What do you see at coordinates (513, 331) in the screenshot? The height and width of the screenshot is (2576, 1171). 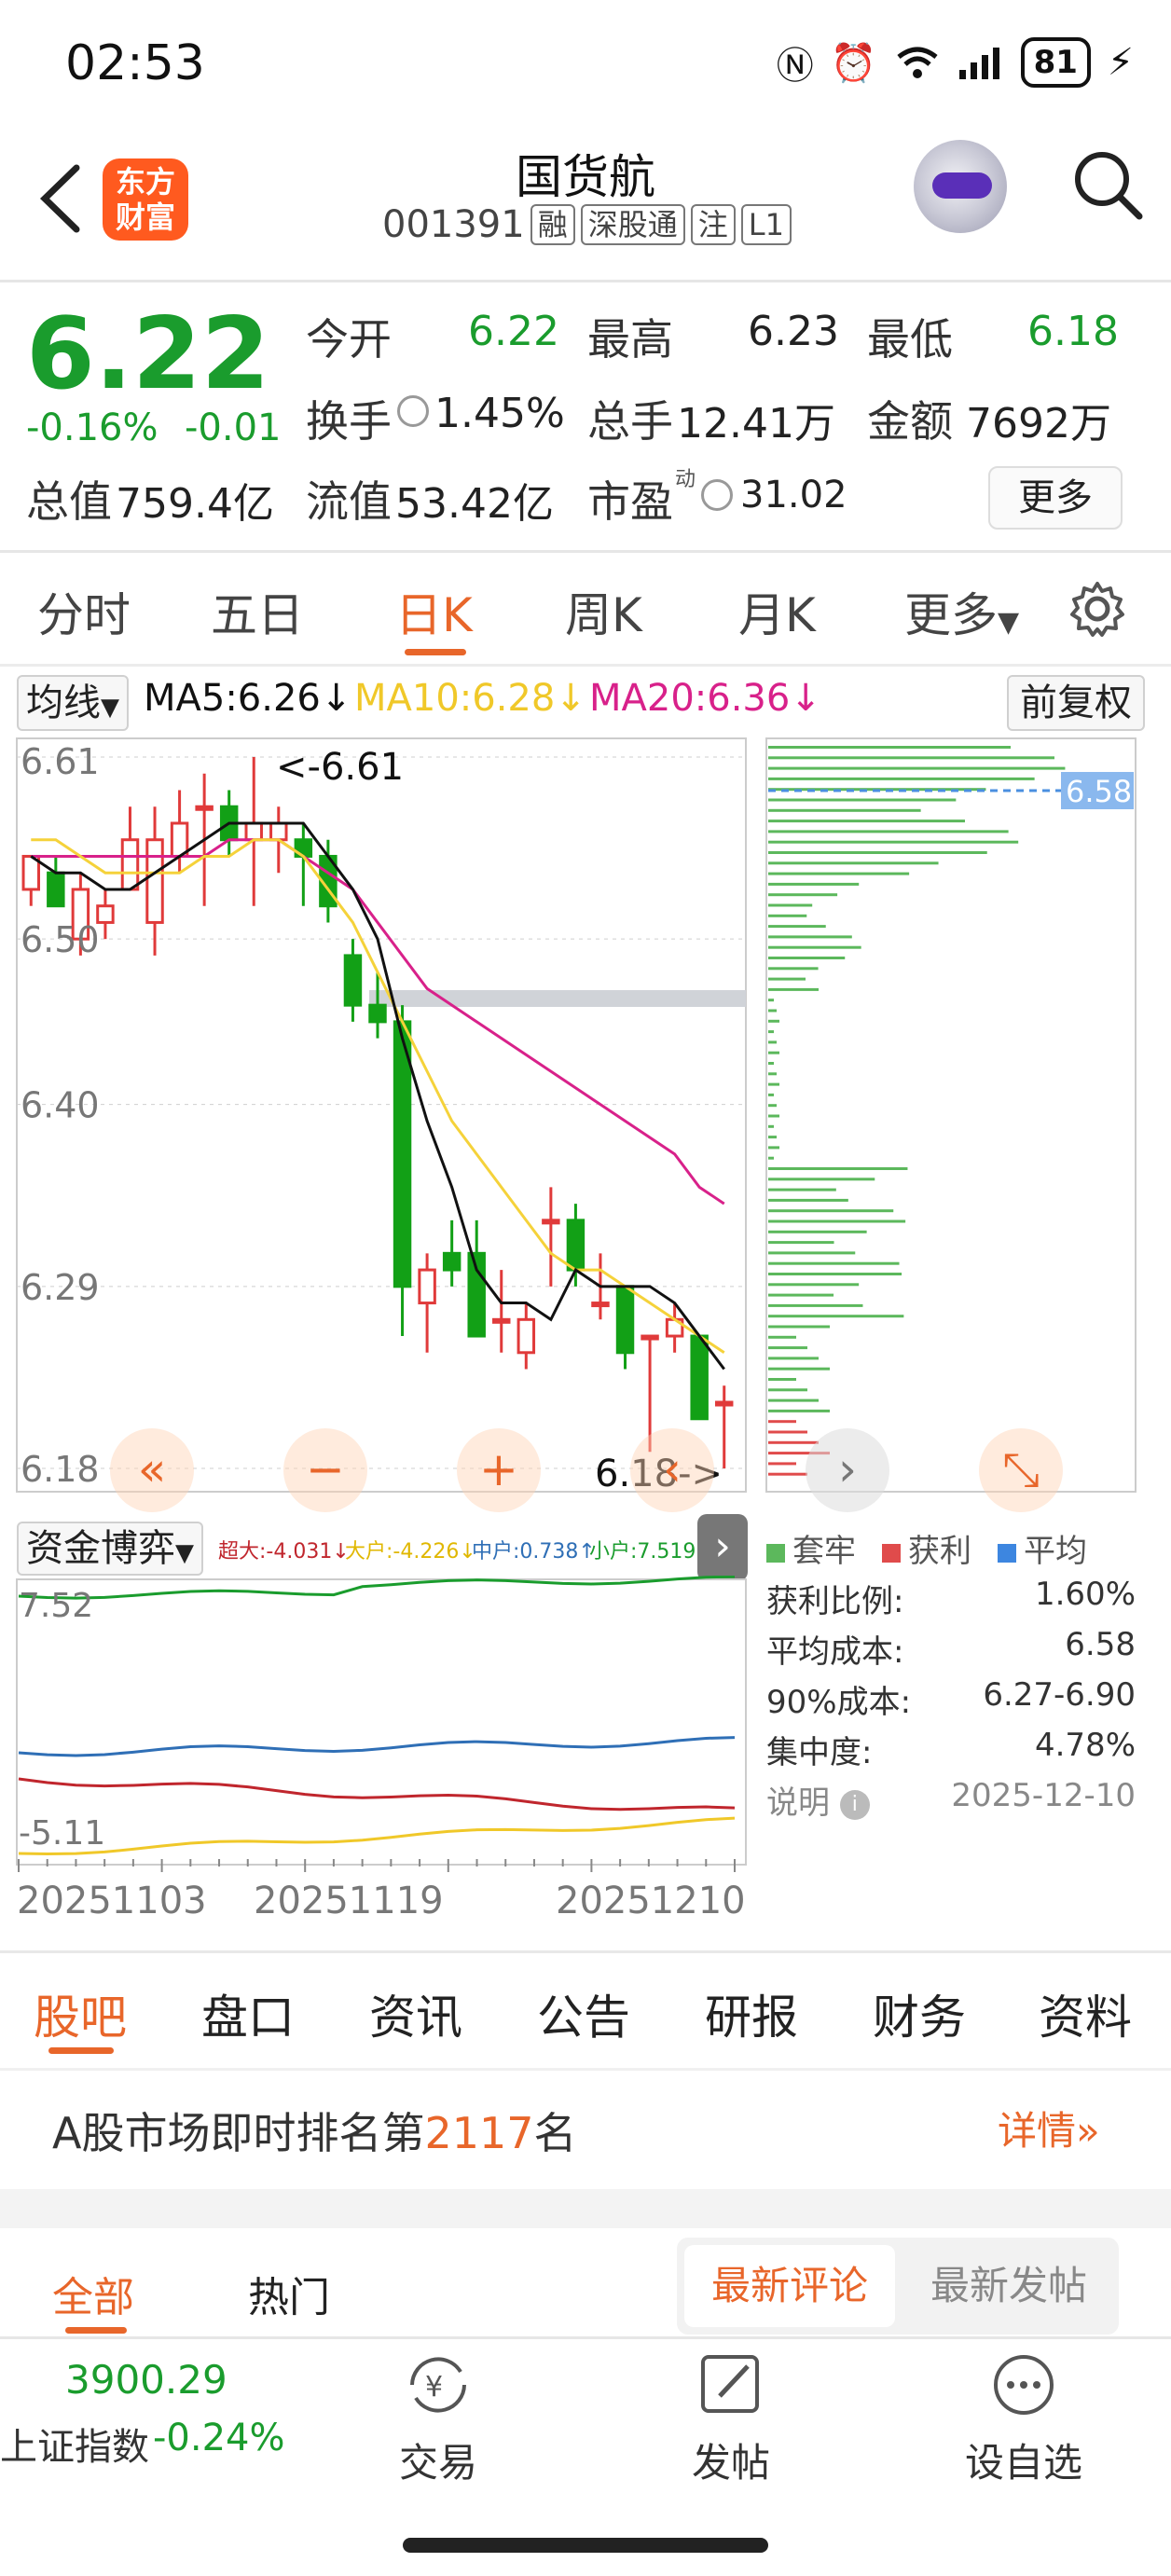 I see `open-value: 6.22` at bounding box center [513, 331].